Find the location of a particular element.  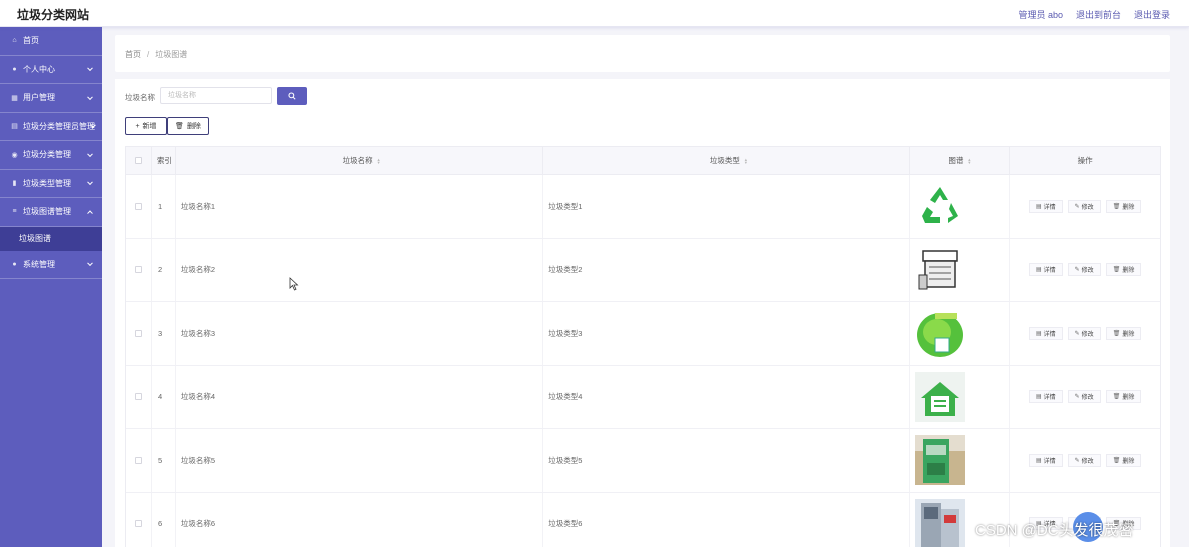

add-button-label: 新增 is located at coordinates (149, 126).